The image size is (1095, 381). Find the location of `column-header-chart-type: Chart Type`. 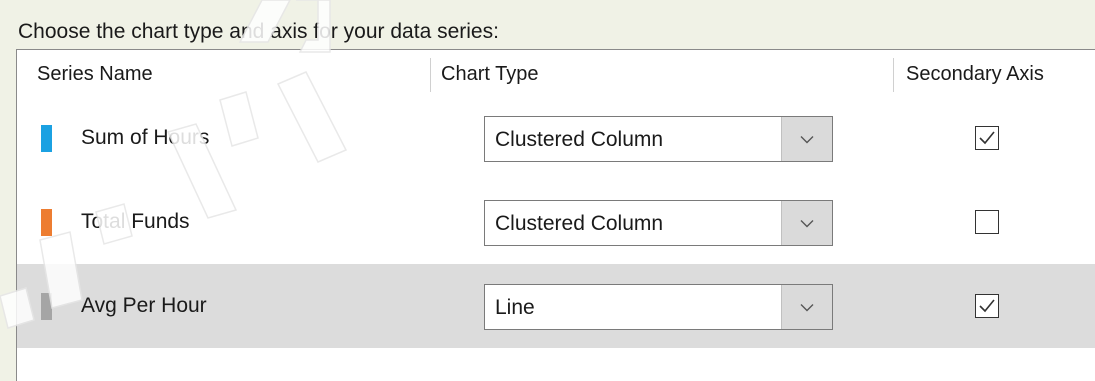

column-header-chart-type: Chart Type is located at coordinates (490, 74).